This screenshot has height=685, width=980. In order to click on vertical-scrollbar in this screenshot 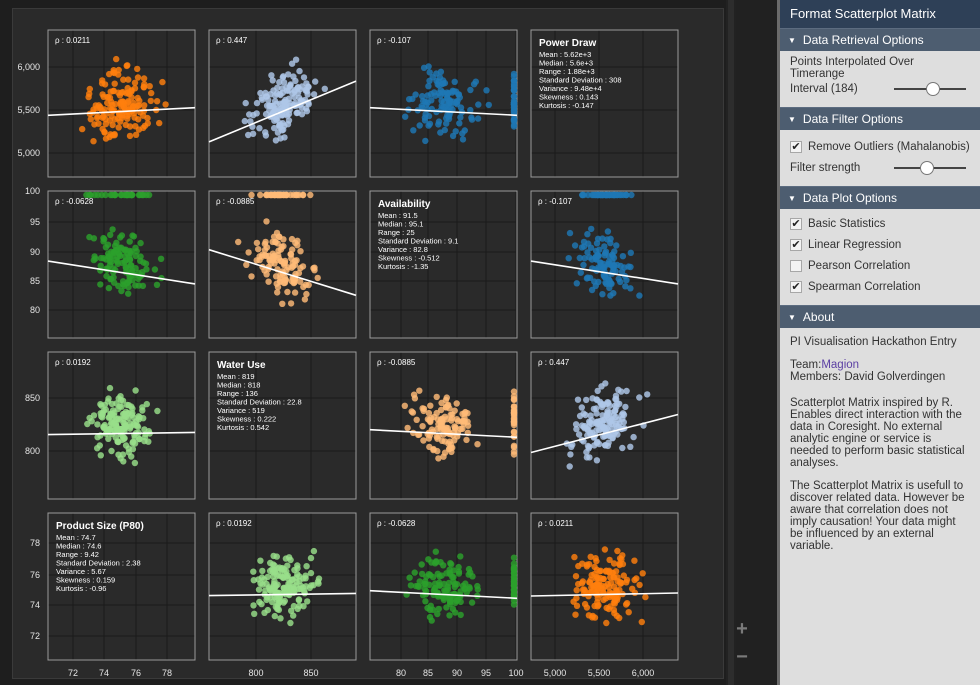, I will do `click(731, 342)`.